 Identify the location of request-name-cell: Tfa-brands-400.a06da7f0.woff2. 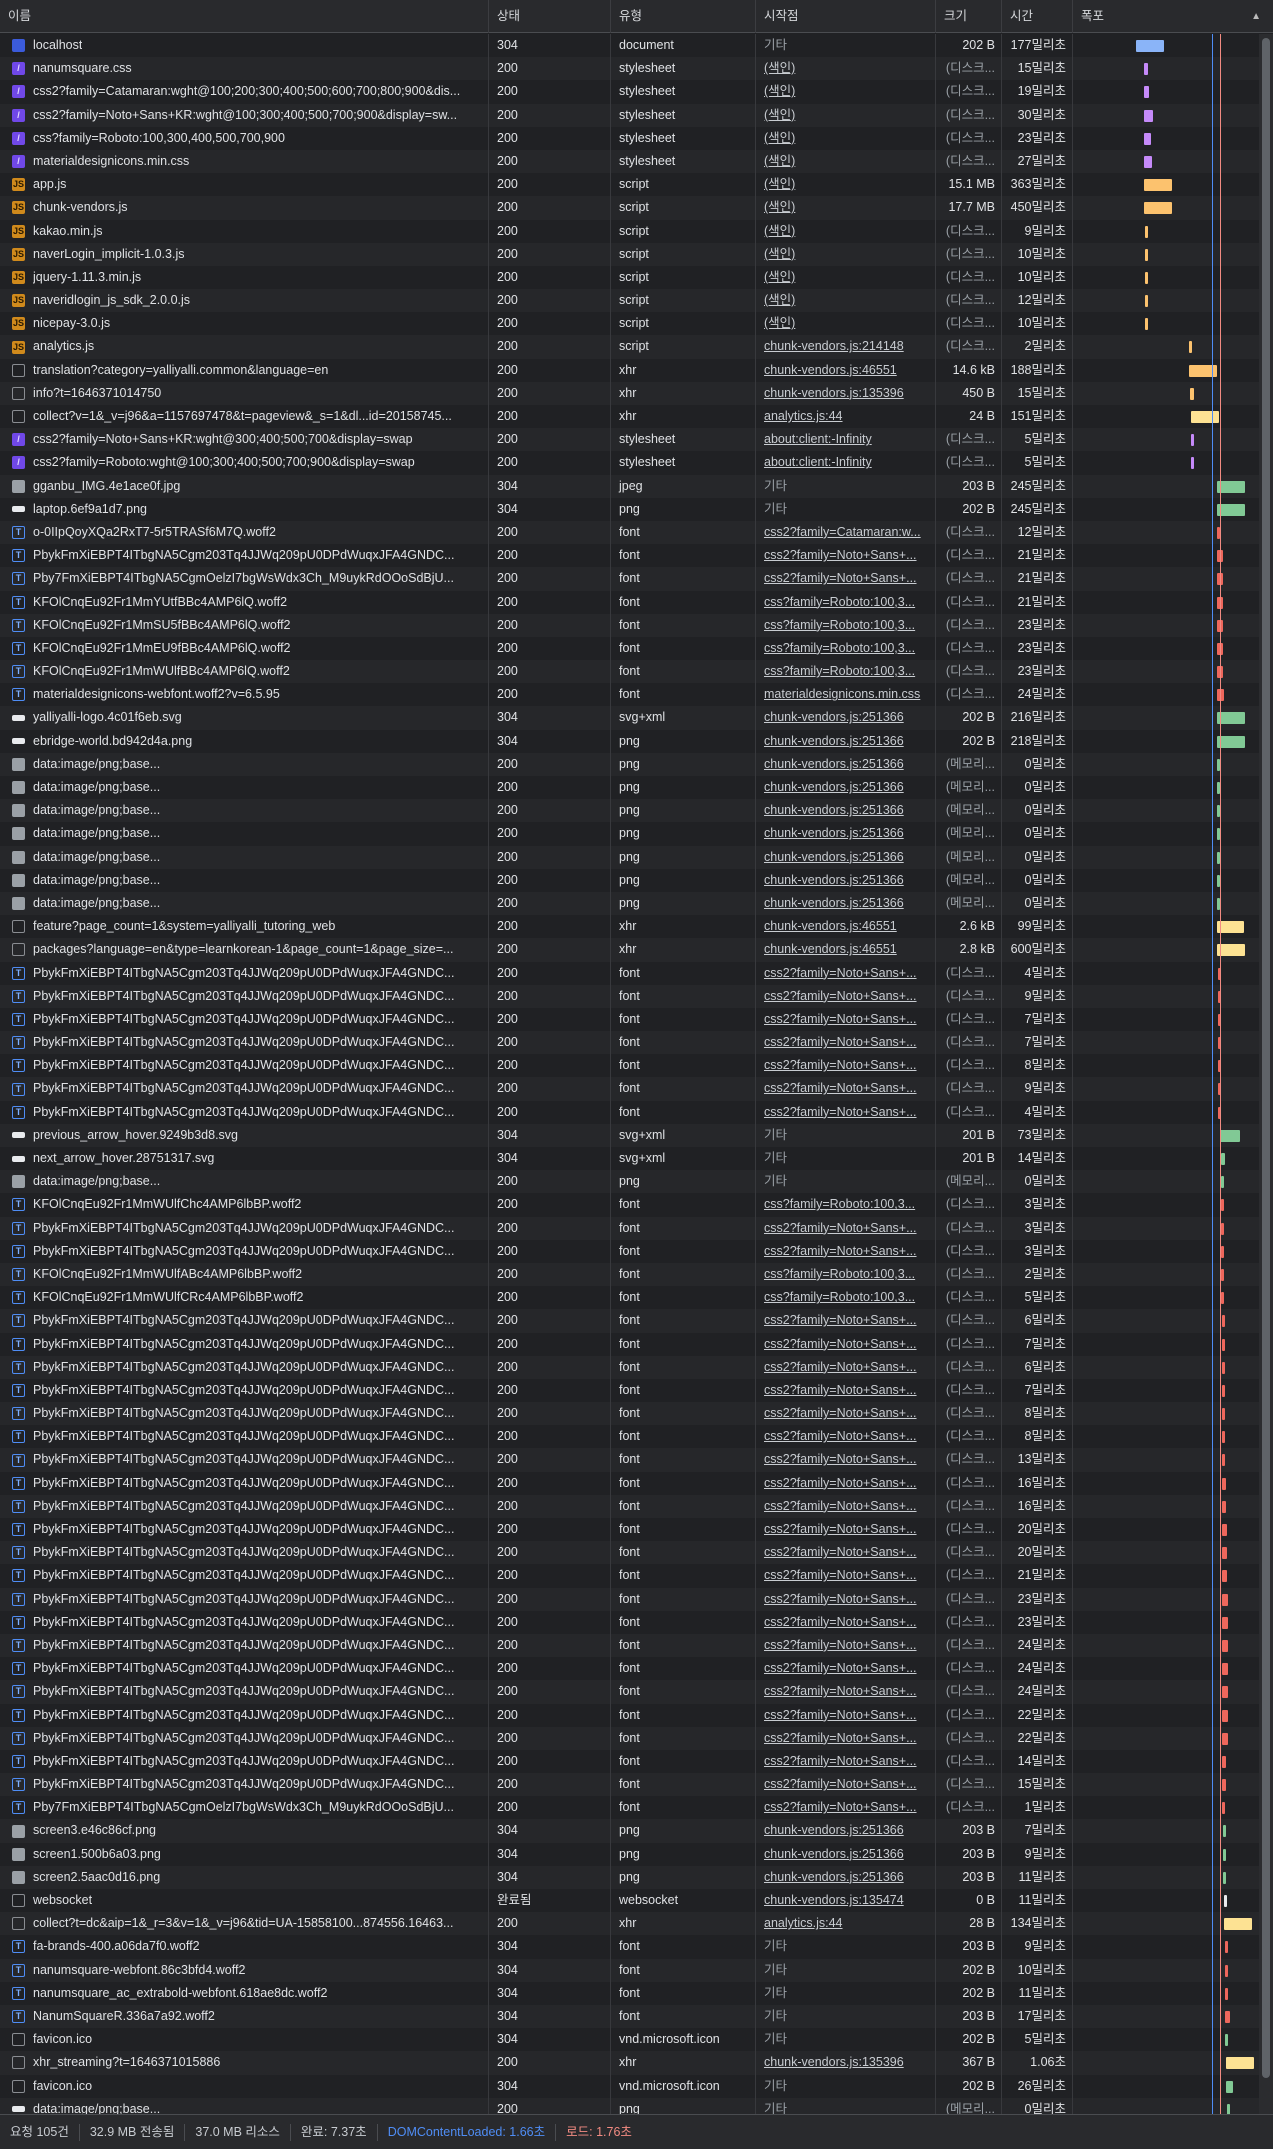
(244, 1947).